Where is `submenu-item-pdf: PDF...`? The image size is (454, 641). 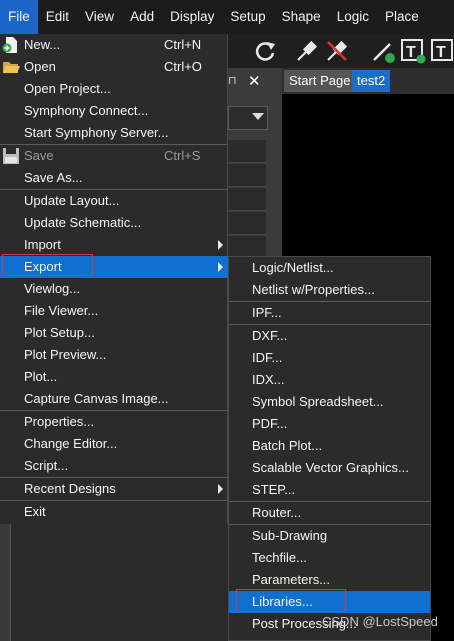 submenu-item-pdf: PDF... is located at coordinates (329, 424).